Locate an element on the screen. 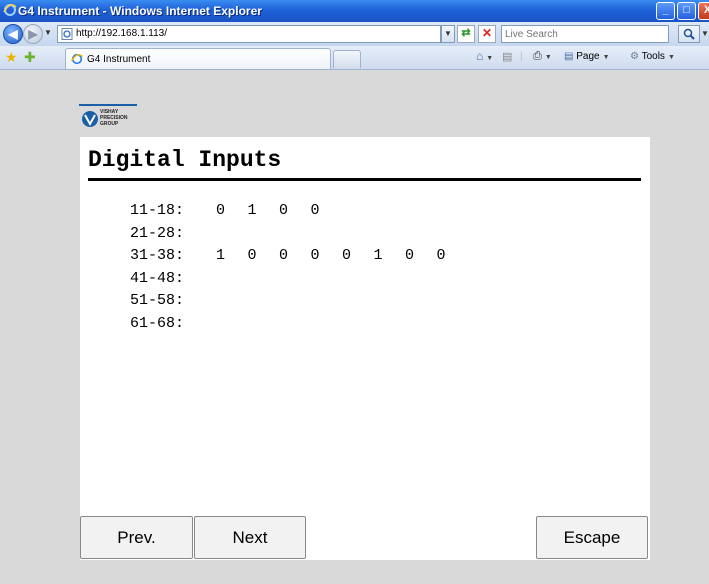 The width and height of the screenshot is (709, 584). vishay-logo: VISHAY PRECISION GROUP is located at coordinates (108, 118).